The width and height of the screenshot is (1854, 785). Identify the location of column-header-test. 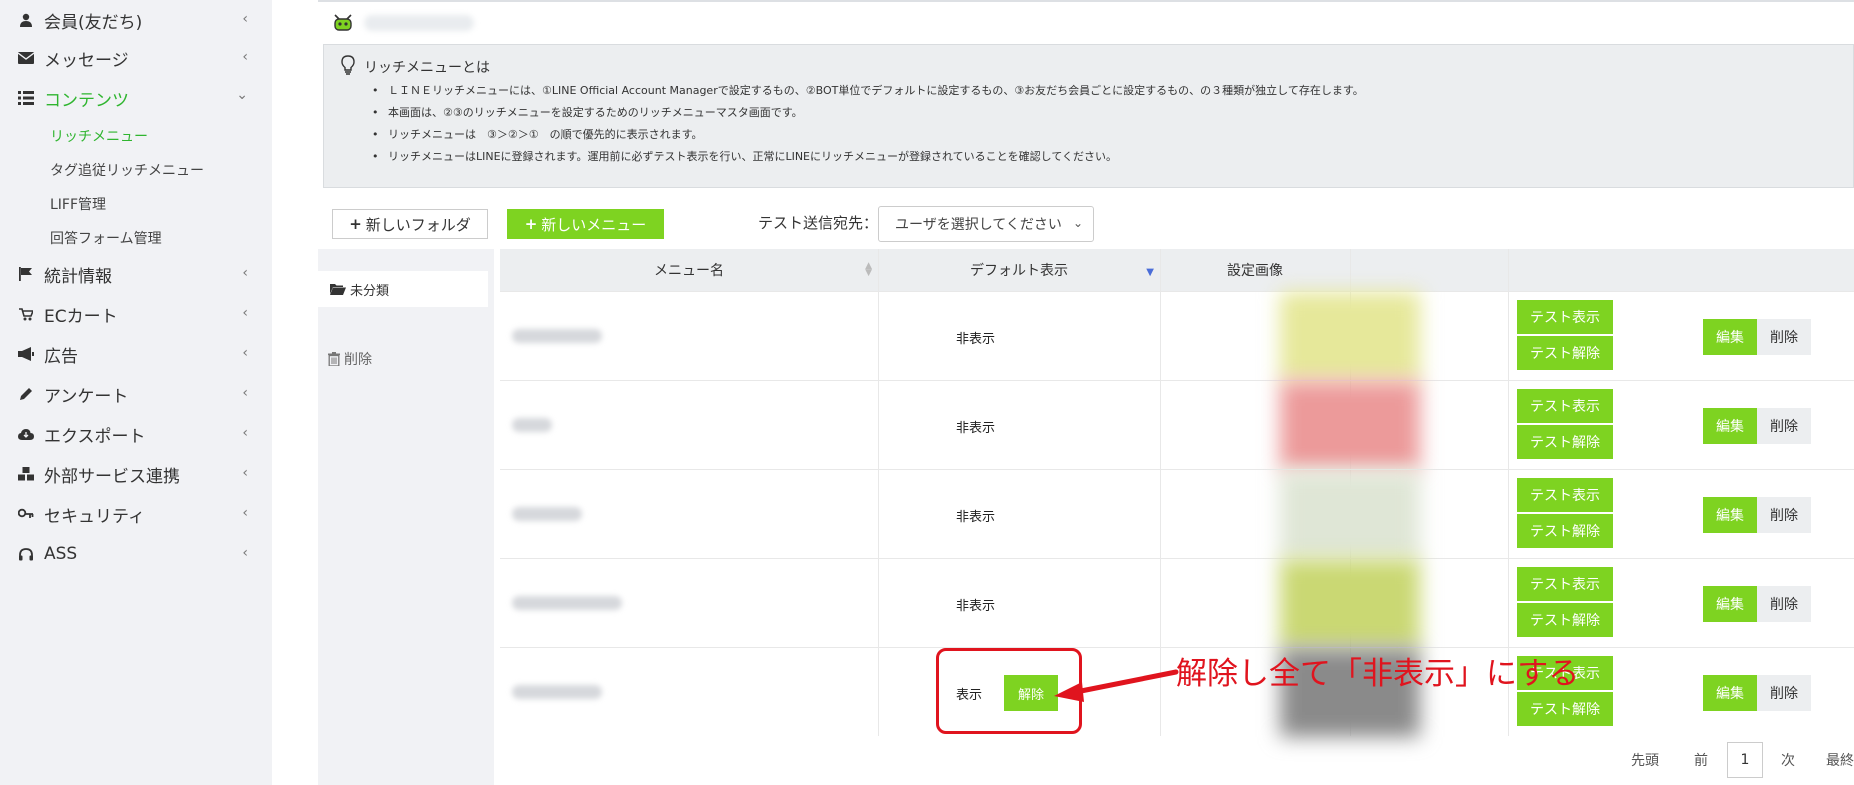
(1429, 270).